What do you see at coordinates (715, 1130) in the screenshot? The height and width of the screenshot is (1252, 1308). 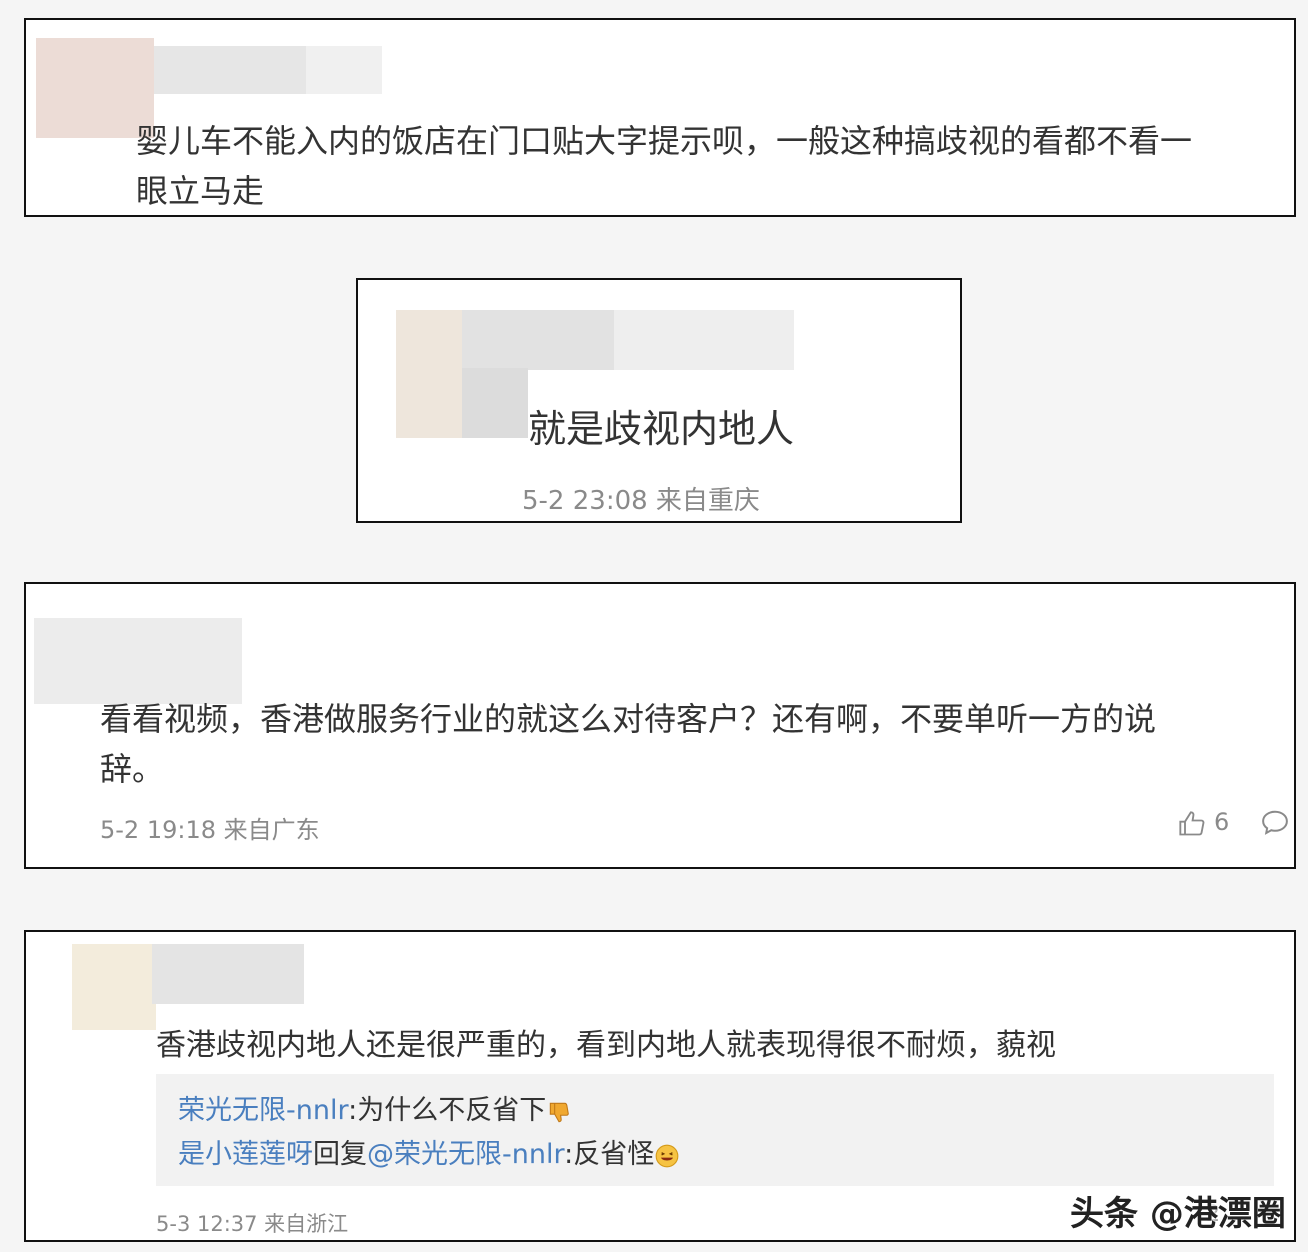 I see `reply-box: 荣光无限-nnlr:为什么不反省下 是小莲莲呀回复@荣光无限-nnlr:反省怪` at bounding box center [715, 1130].